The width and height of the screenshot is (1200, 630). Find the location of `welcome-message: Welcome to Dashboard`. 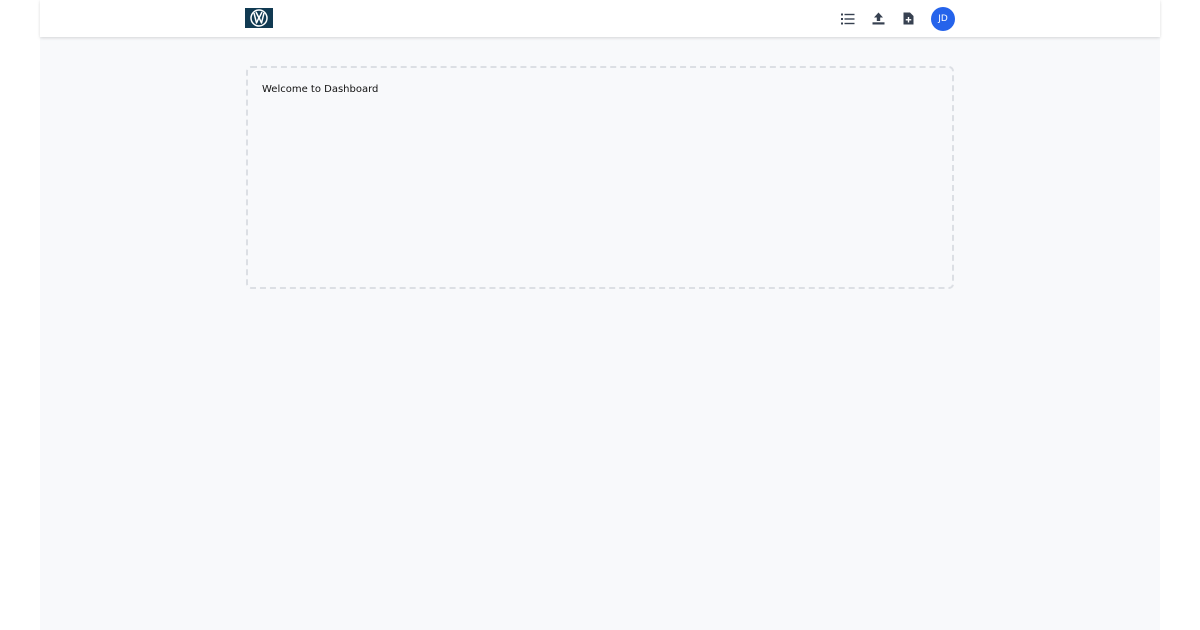

welcome-message: Welcome to Dashboard is located at coordinates (320, 89).